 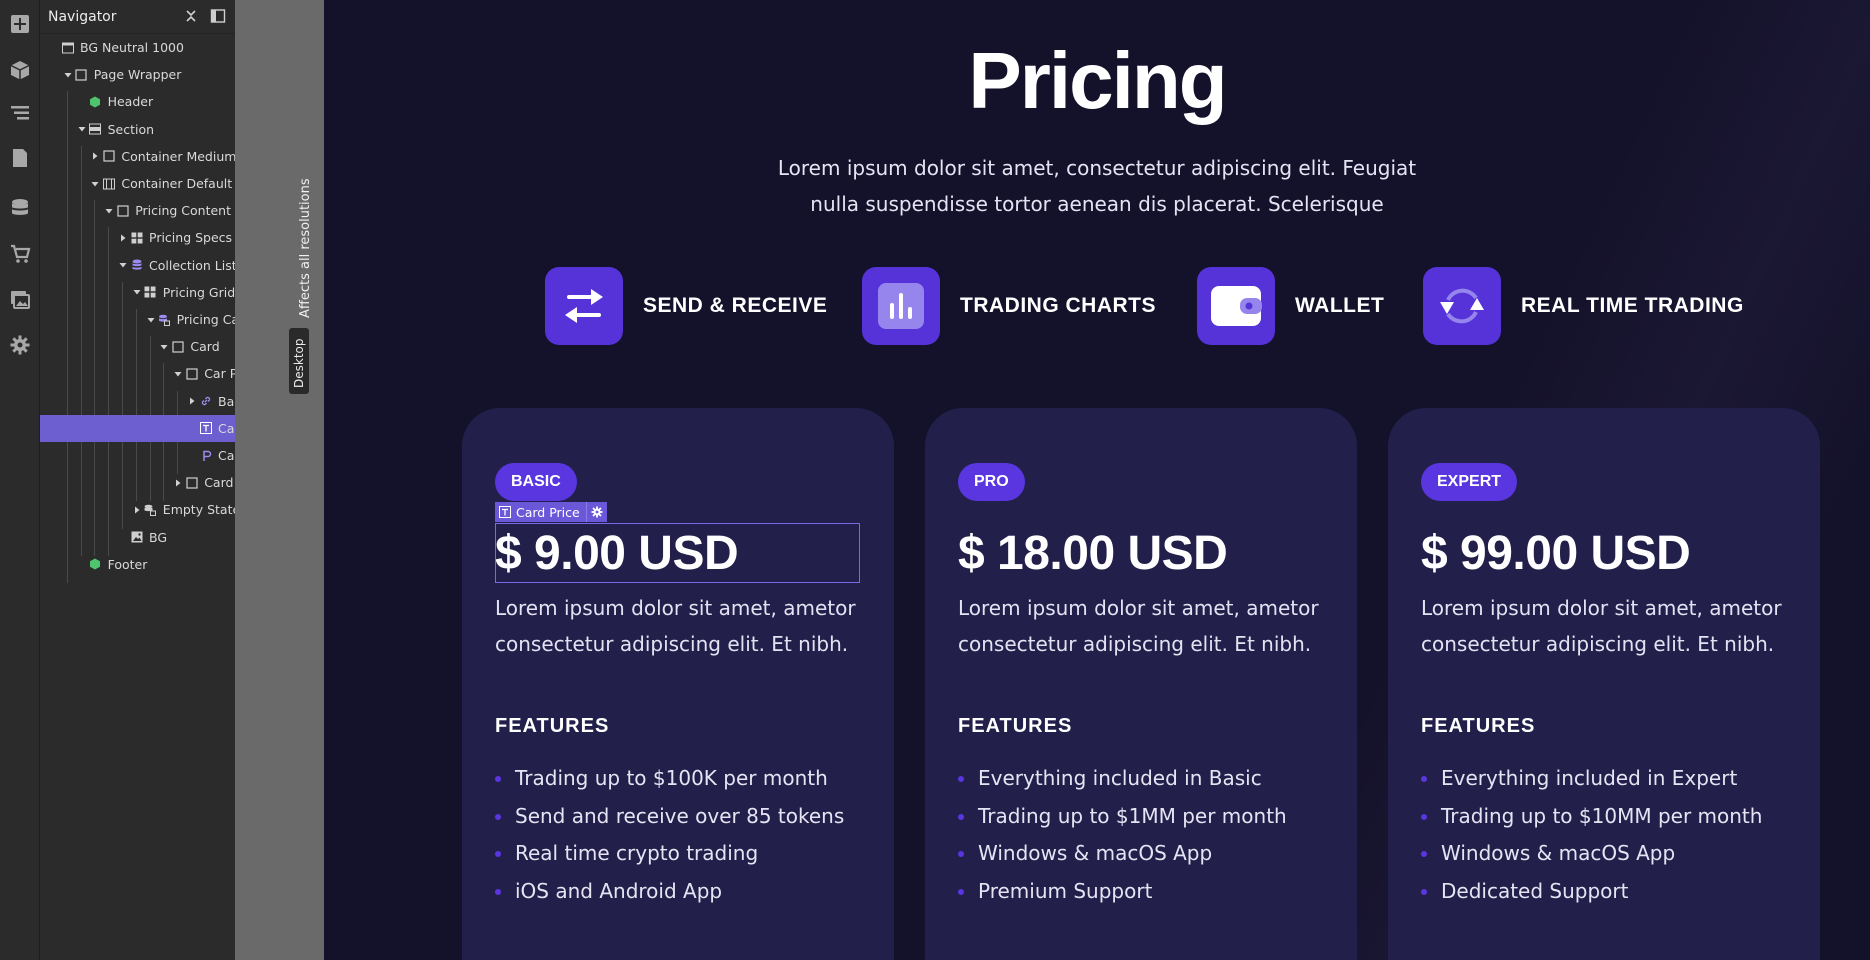 I want to click on list-item: Send and receive over 85 tokens, so click(x=669, y=817).